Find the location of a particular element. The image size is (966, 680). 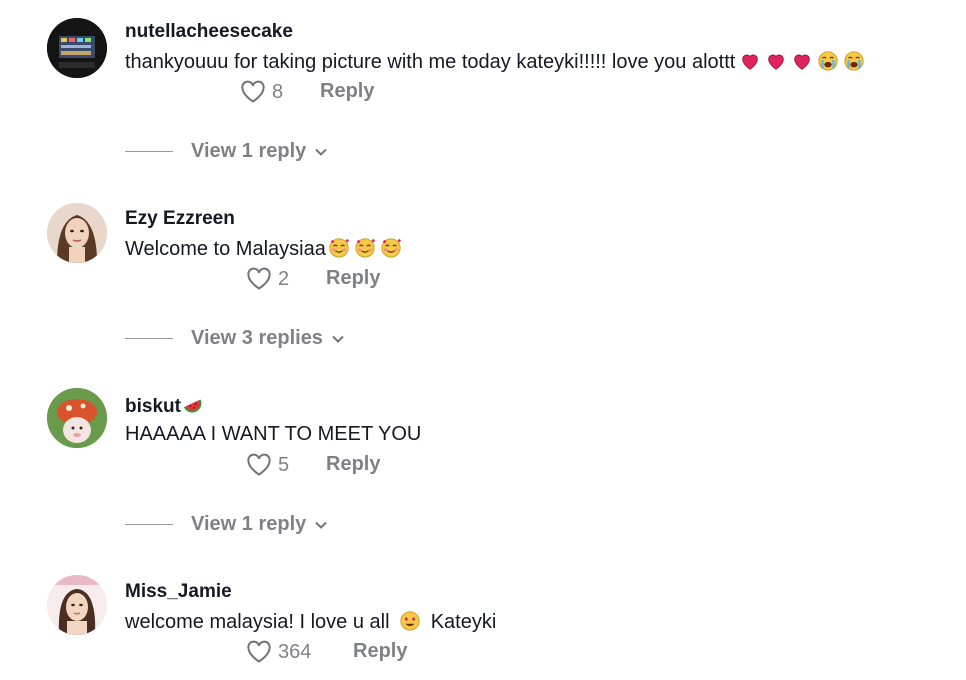

like-count: 364 is located at coordinates (295, 651).